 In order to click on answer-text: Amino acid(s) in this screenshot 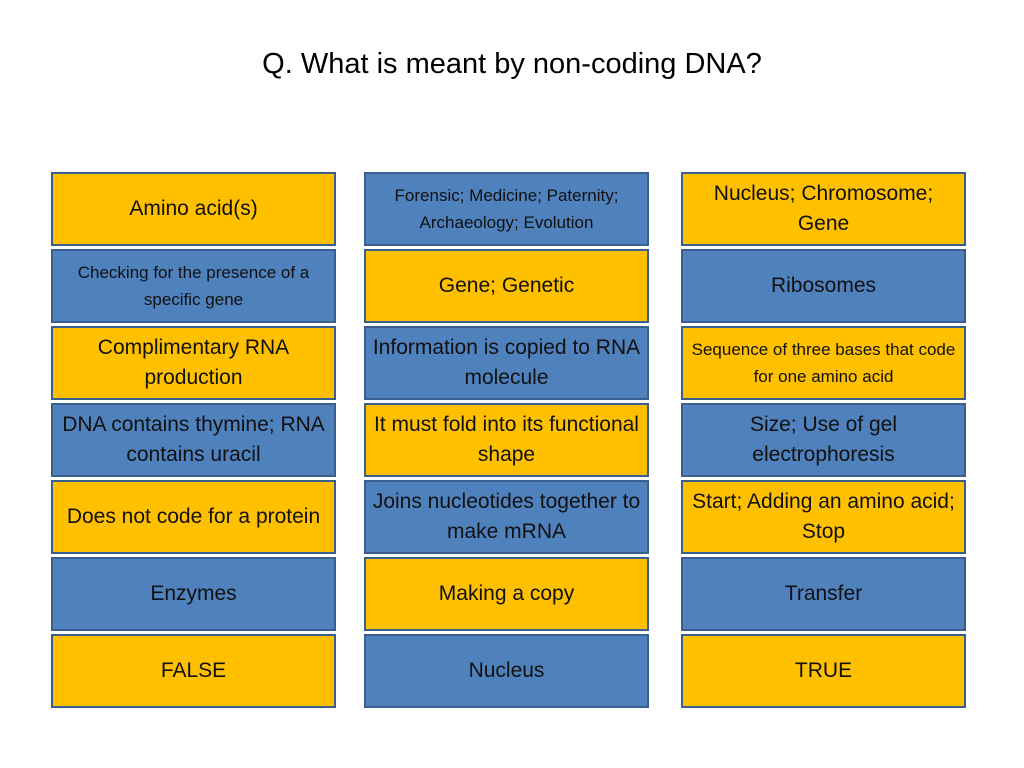, I will do `click(193, 208)`.